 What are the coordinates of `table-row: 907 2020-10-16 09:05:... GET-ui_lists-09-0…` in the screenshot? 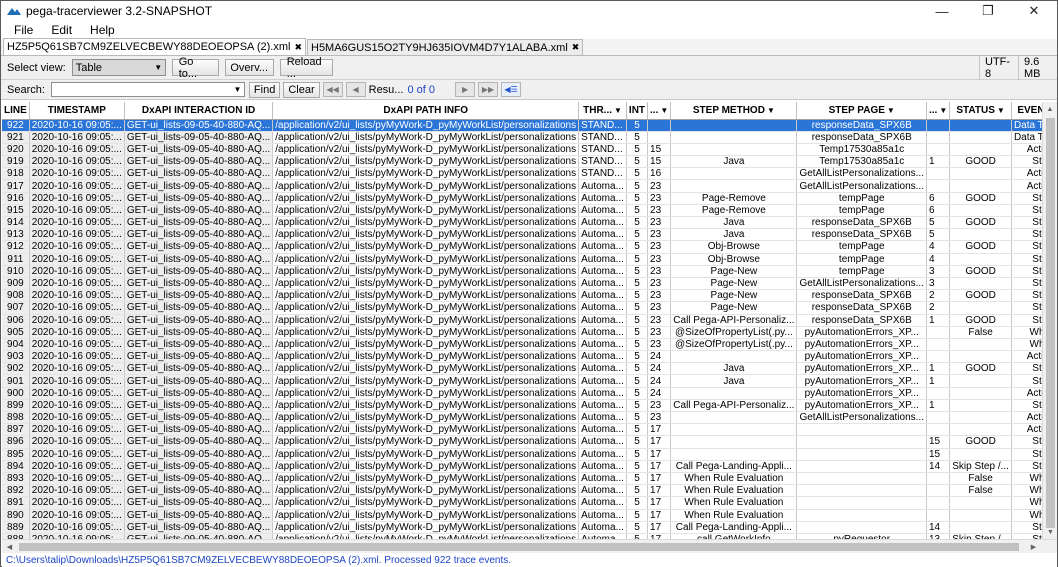 It's located at (522, 308).